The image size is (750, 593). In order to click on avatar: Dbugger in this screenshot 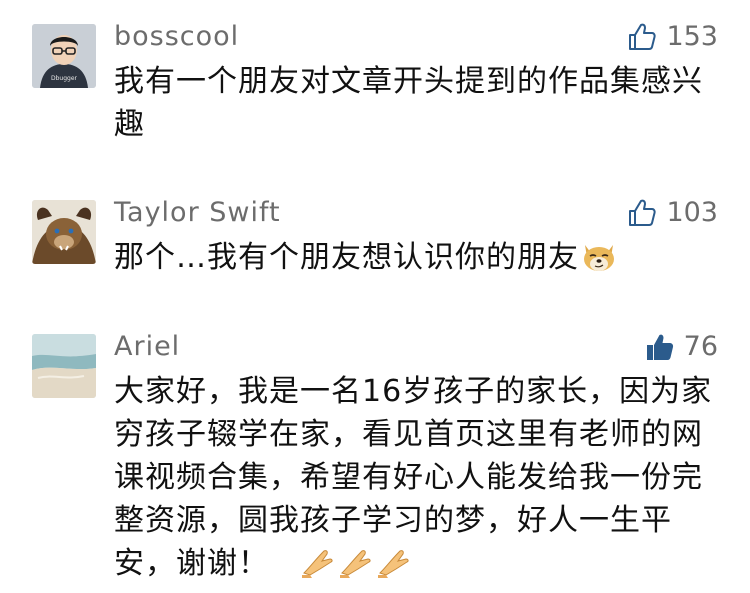, I will do `click(64, 56)`.